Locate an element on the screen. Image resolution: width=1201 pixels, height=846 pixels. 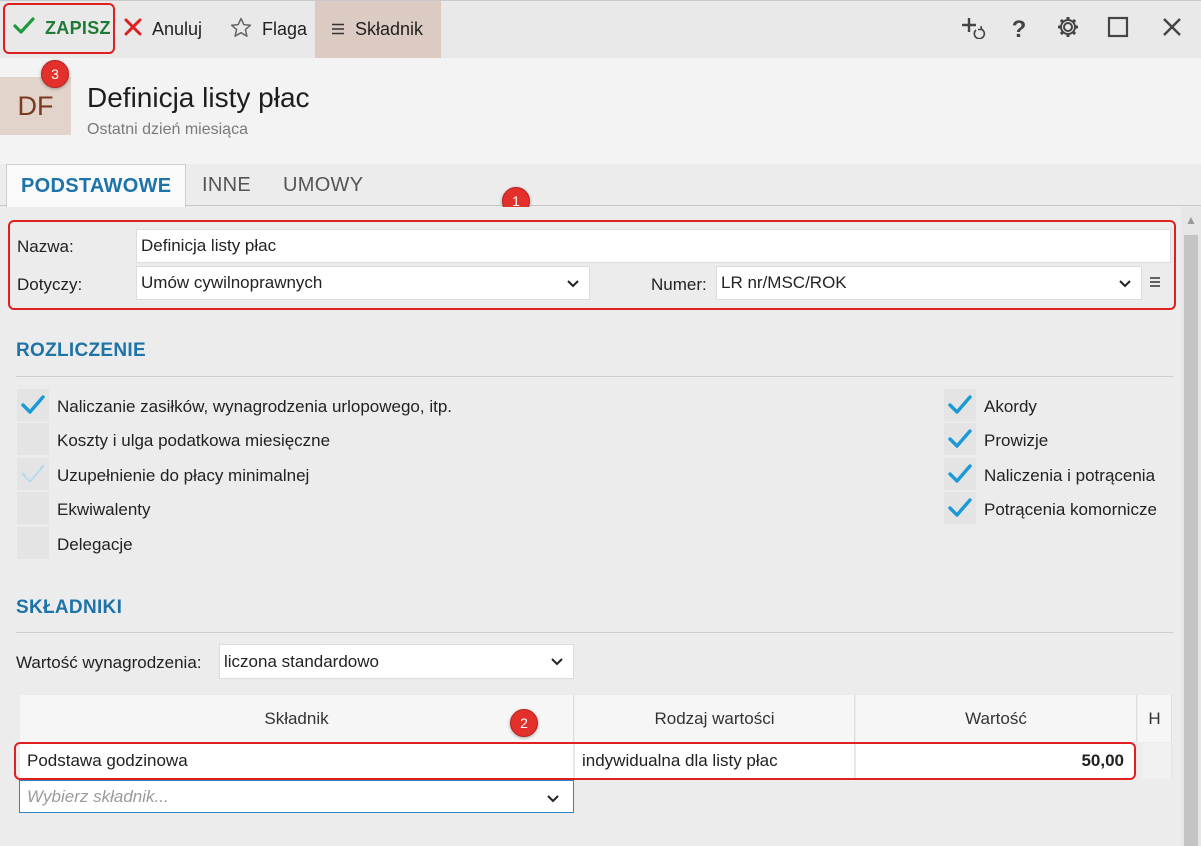
add-refresh-icon is located at coordinates (973, 29).